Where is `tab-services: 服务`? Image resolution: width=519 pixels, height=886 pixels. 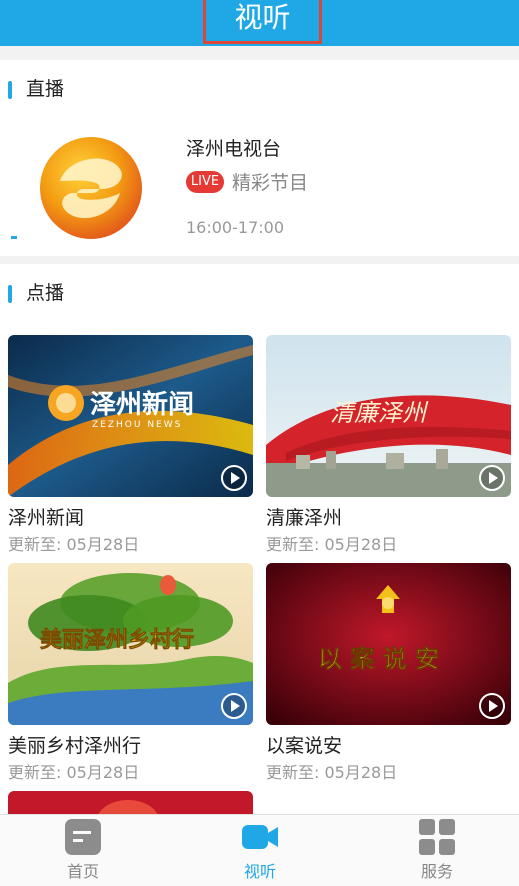 tab-services: 服务 is located at coordinates (437, 850).